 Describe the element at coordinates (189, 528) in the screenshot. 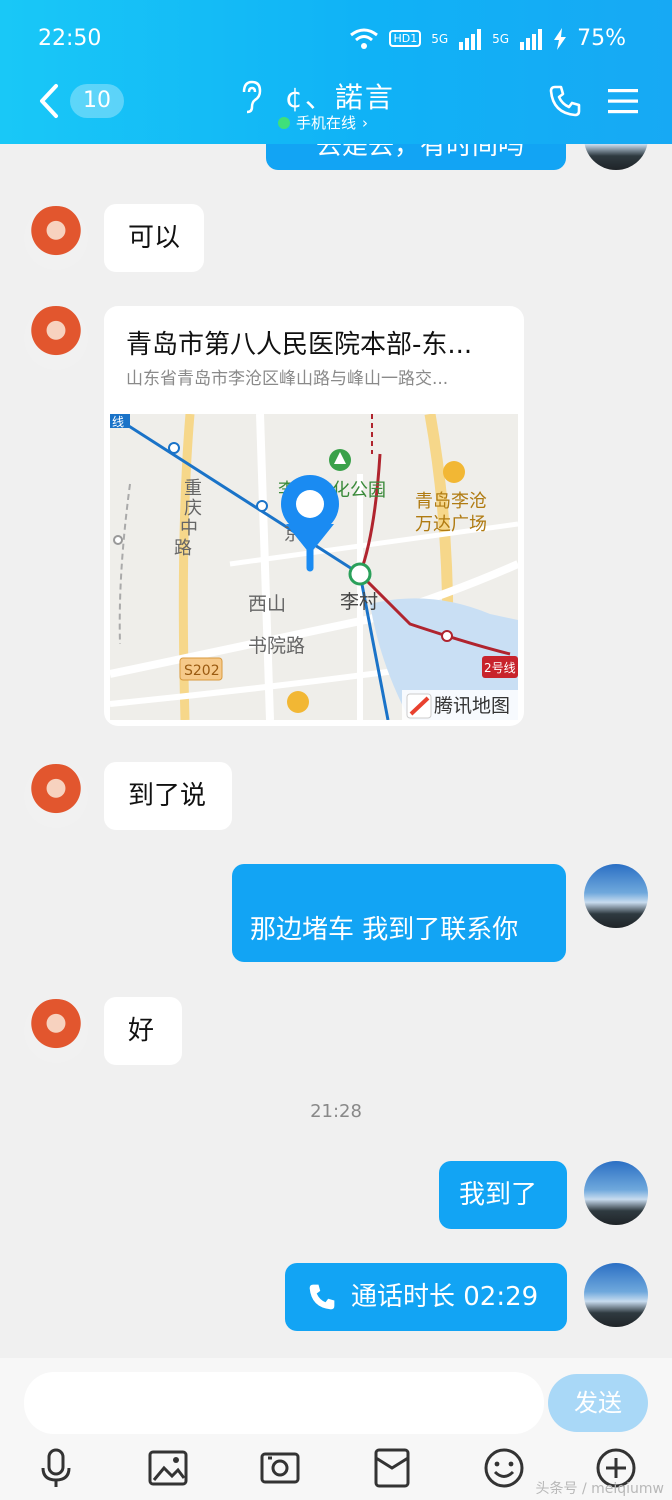

I see `map-label-road-3: 中` at that location.